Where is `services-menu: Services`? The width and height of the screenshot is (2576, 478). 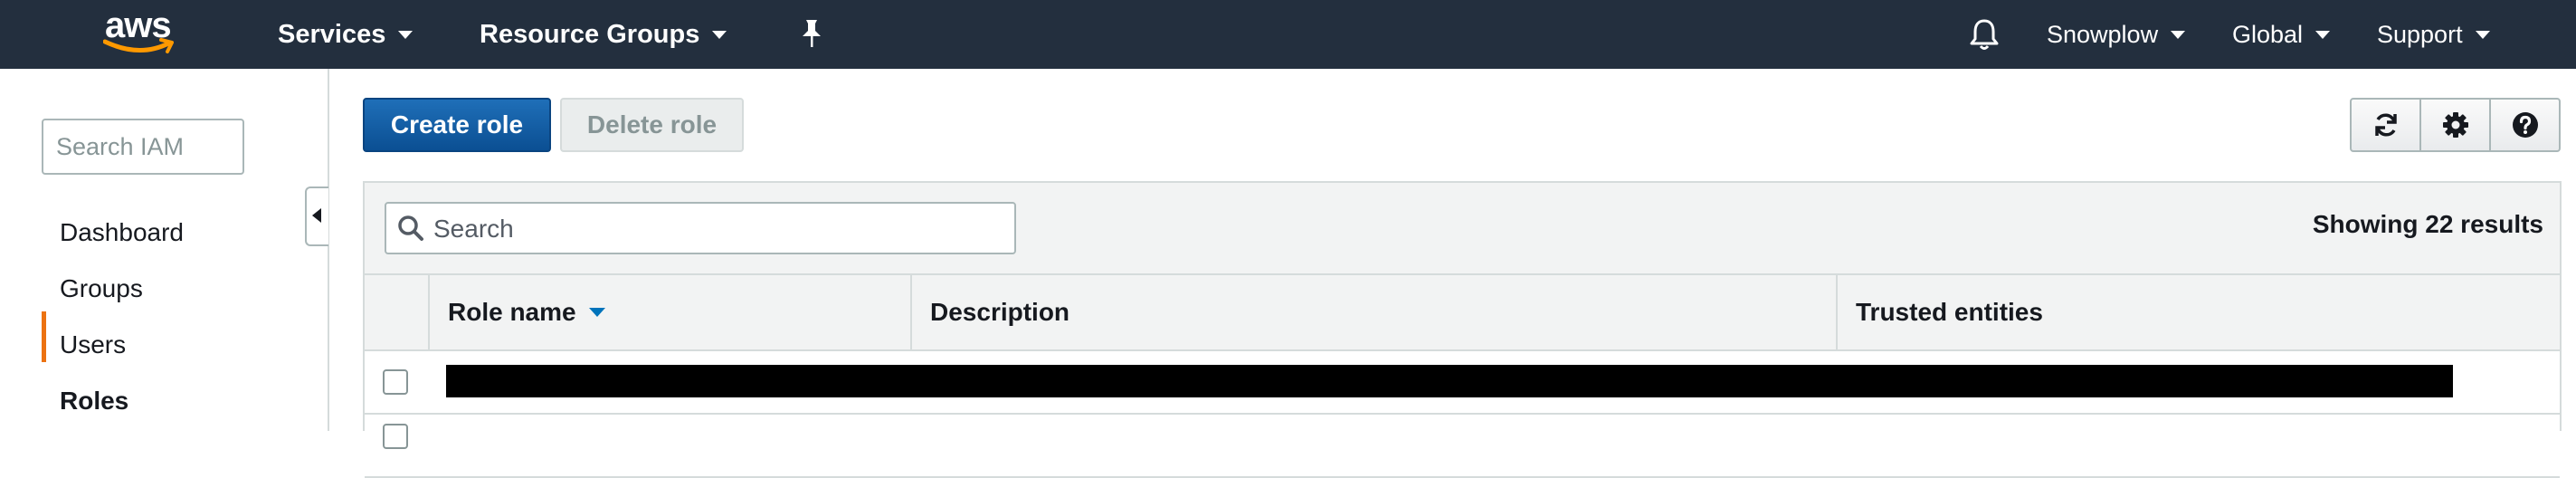
services-menu: Services is located at coordinates (345, 34).